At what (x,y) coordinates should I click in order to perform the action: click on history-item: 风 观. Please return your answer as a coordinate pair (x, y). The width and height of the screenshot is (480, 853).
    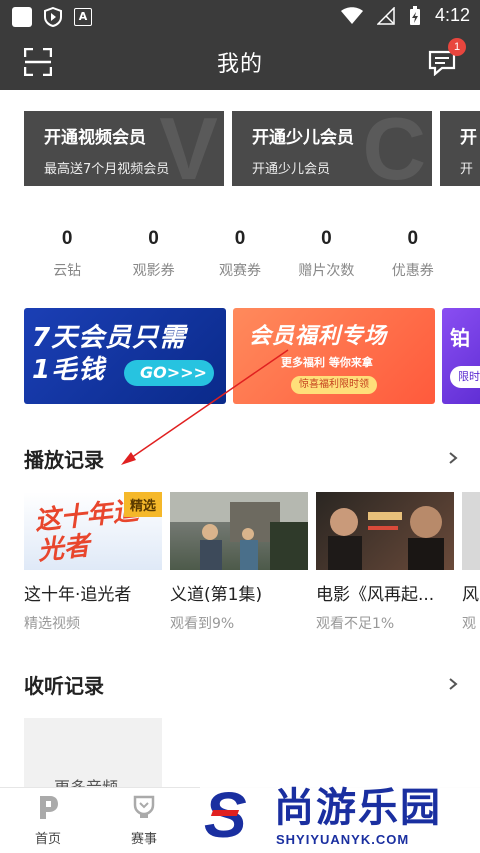
    Looking at the image, I should click on (471, 562).